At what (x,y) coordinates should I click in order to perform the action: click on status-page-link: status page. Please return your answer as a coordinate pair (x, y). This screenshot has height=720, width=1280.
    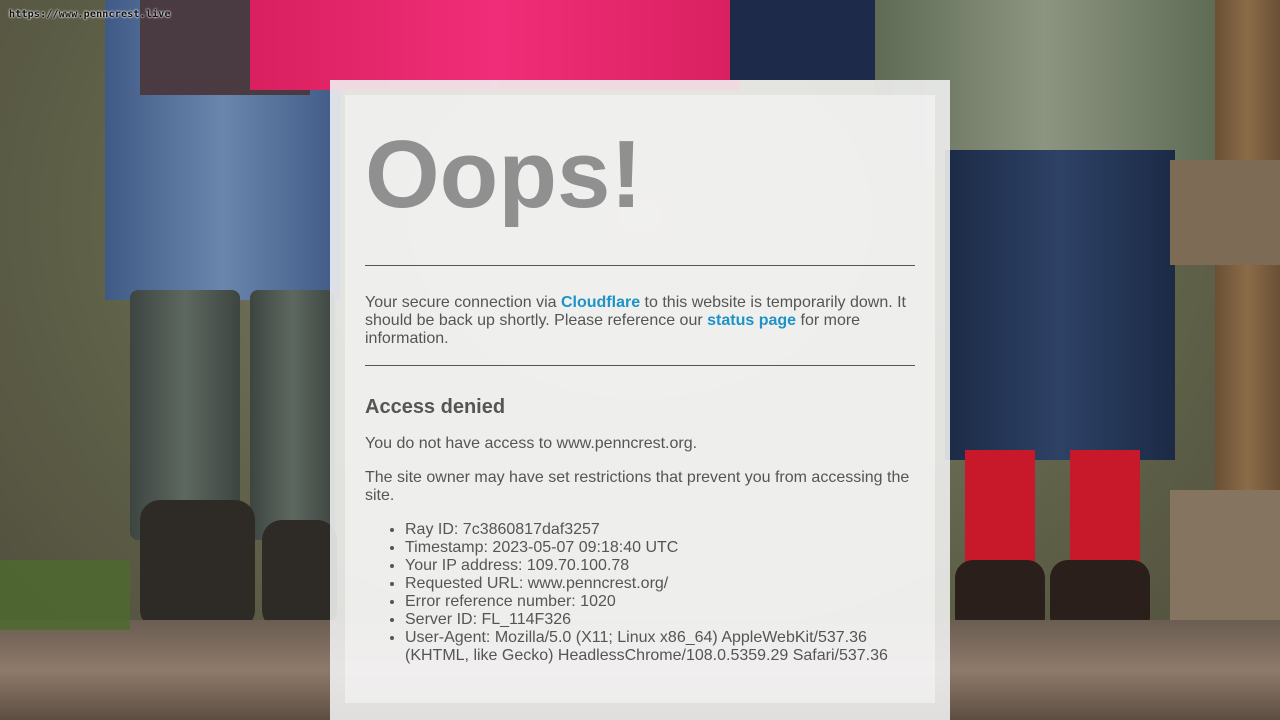
    Looking at the image, I should click on (751, 320).